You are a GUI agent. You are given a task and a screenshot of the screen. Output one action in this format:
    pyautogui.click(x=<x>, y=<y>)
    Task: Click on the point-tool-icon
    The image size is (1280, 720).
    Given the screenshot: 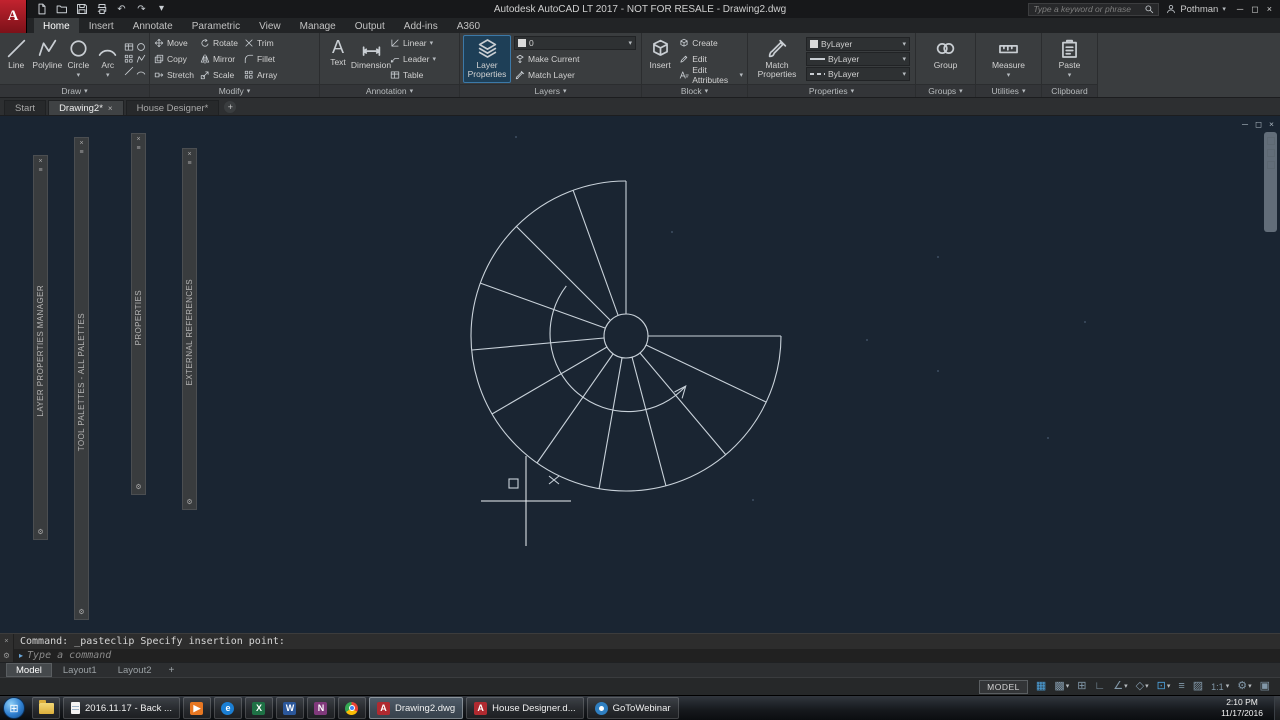 What is the action you would take?
    pyautogui.click(x=129, y=71)
    